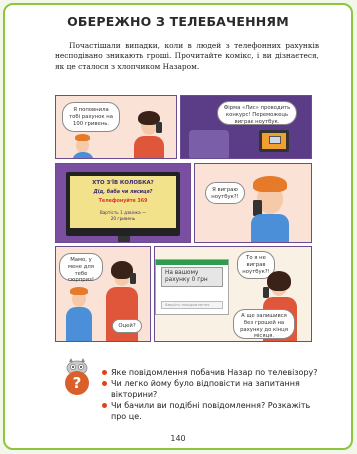 This screenshot has height=454, width=357. What do you see at coordinates (123, 183) in the screenshot?
I see `tv-title: ХТО З'ЇВ КОЛОБКА?` at bounding box center [123, 183].